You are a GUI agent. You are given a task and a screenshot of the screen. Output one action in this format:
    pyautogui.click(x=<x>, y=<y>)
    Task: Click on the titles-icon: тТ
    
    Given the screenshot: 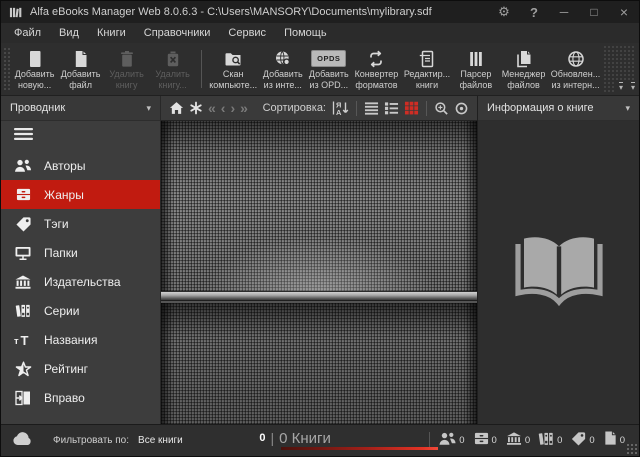 What is the action you would take?
    pyautogui.click(x=23, y=339)
    